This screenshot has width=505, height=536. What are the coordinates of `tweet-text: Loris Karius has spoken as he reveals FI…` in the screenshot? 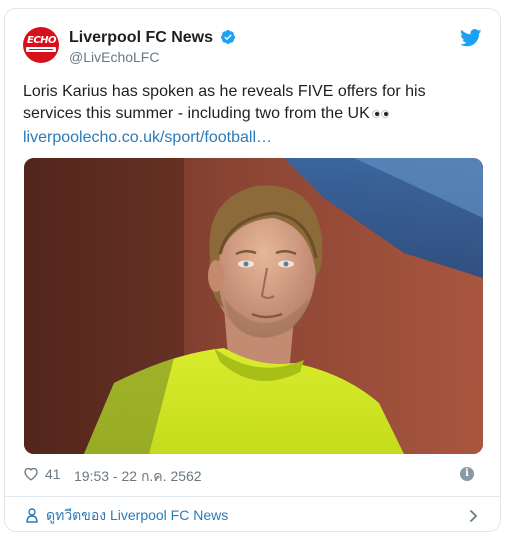 It's located at (233, 103).